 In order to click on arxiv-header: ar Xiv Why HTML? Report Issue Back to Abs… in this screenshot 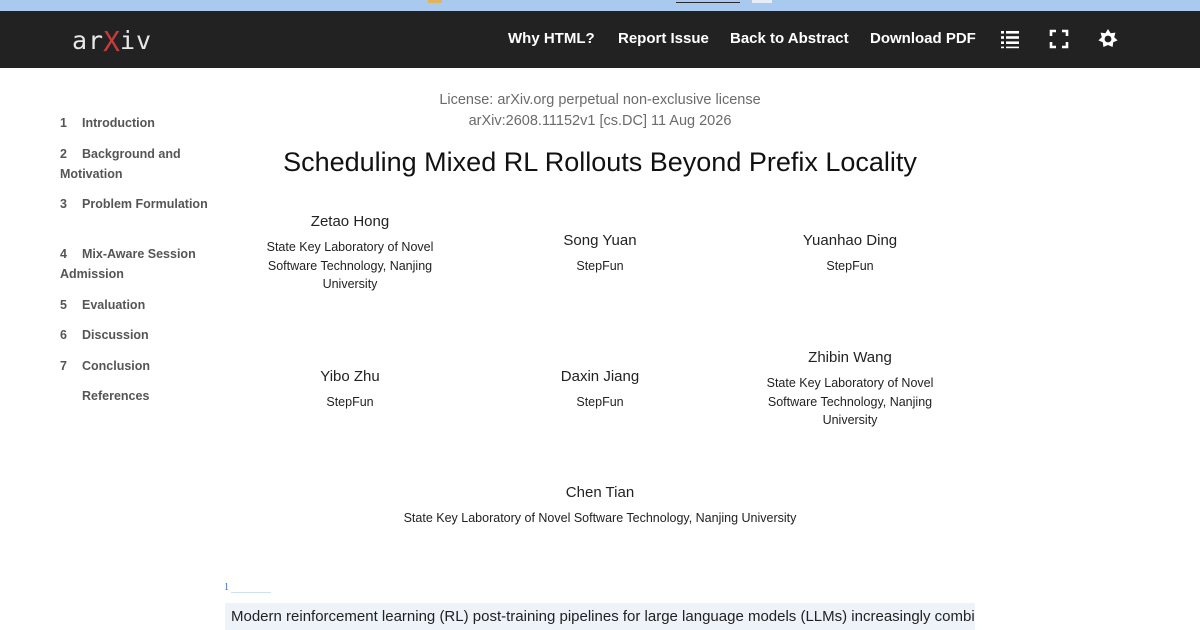, I will do `click(600, 39)`.